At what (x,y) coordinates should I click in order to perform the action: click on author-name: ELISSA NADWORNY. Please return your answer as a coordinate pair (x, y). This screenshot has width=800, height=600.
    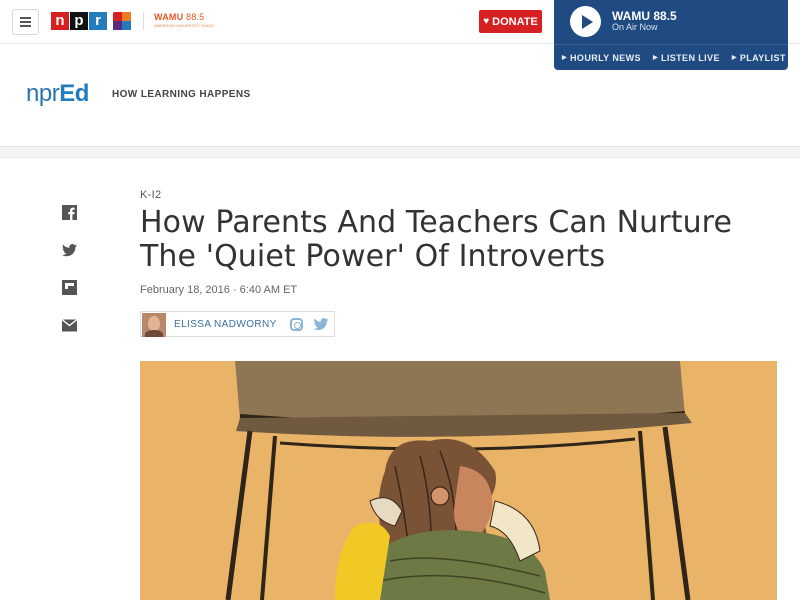
    Looking at the image, I should click on (225, 324).